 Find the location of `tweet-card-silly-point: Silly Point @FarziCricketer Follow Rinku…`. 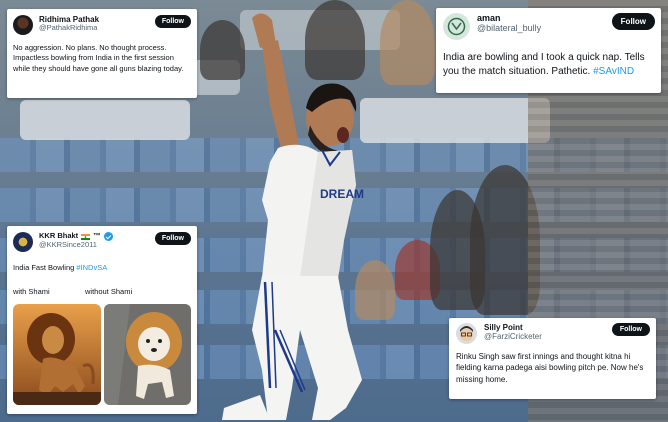

tweet-card-silly-point: Silly Point @FarziCricketer Follow Rinku… is located at coordinates (552, 358).